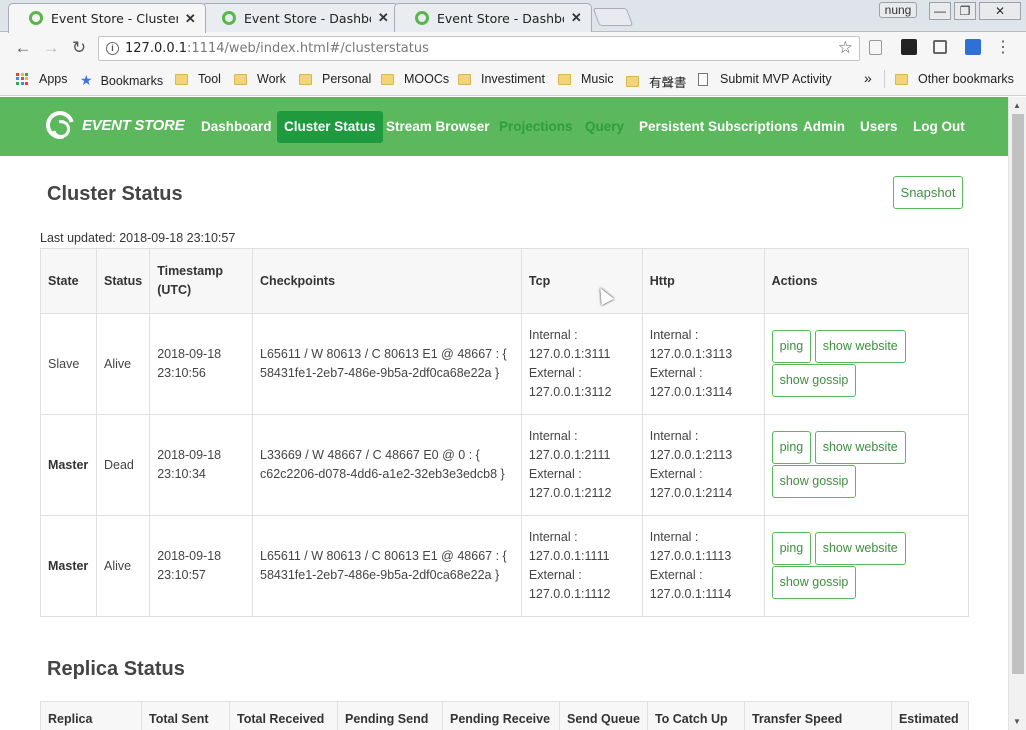 This screenshot has width=1026, height=730. I want to click on column-header-to-catch-up: To Catch Up, so click(695, 715).